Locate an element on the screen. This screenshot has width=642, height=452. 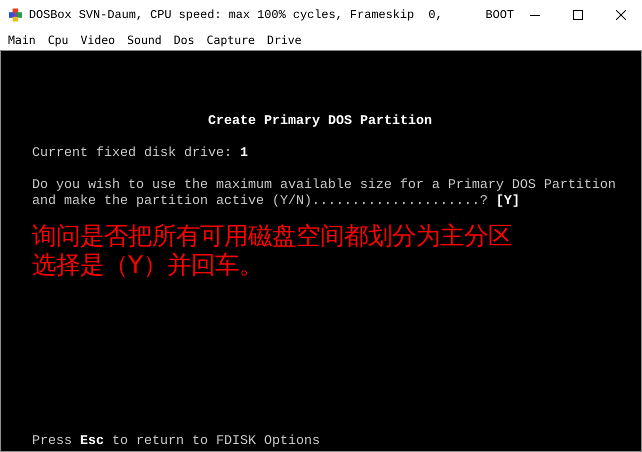
close-icon is located at coordinates (621, 15).